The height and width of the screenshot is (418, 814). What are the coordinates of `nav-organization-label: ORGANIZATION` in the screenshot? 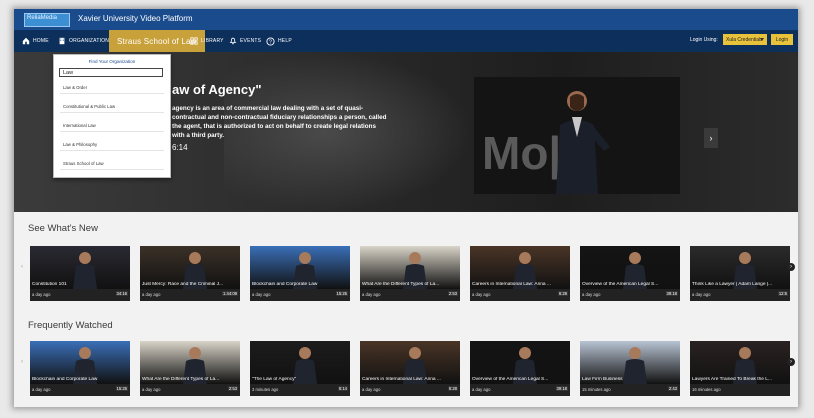 It's located at (89, 41).